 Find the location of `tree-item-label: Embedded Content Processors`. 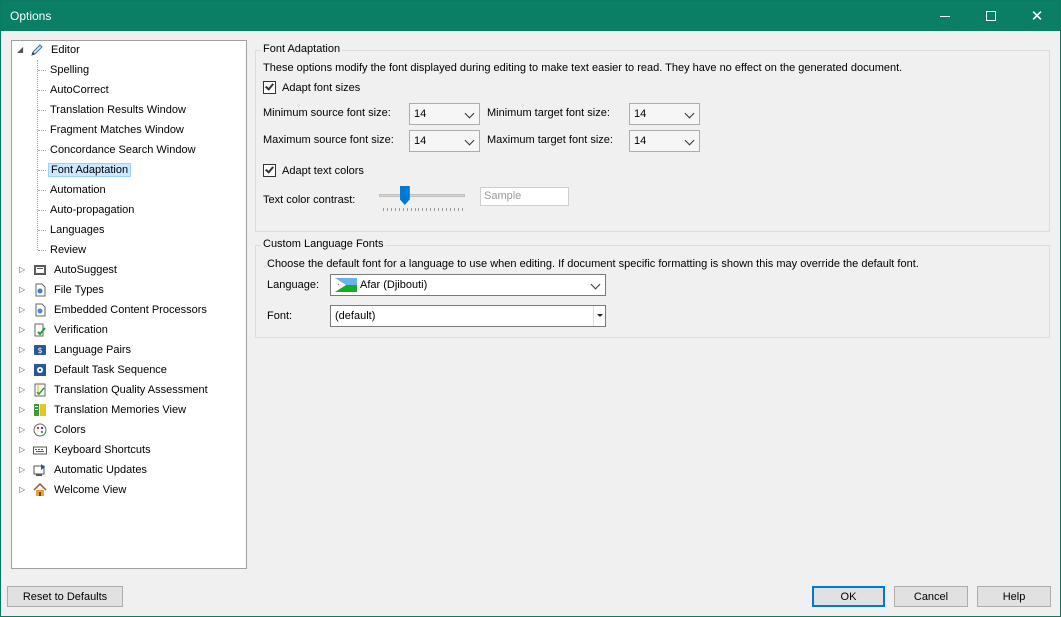

tree-item-label: Embedded Content Processors is located at coordinates (130, 310).